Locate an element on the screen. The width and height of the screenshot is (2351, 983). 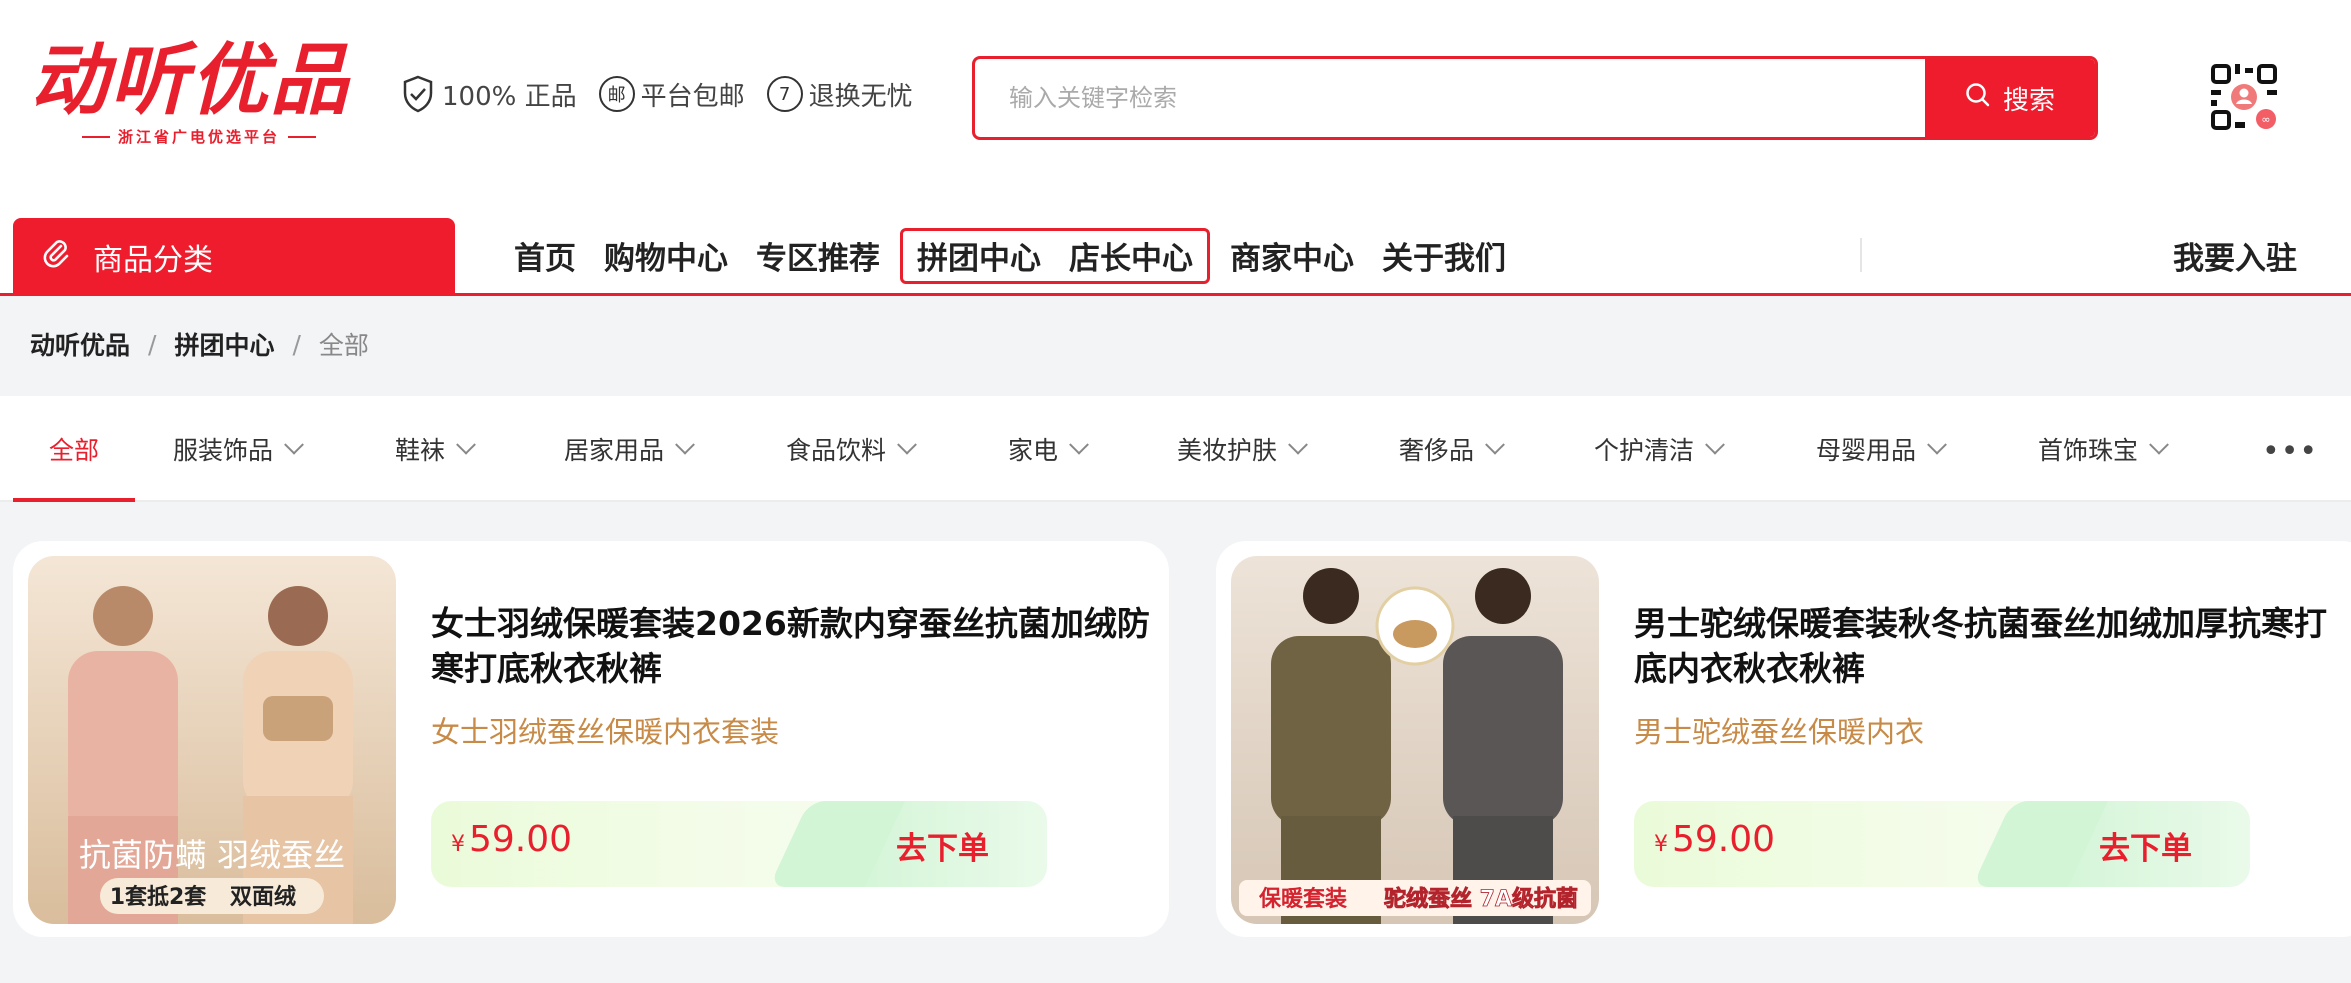
tab-personal-care: 个护清洁 is located at coordinates (1659, 449).